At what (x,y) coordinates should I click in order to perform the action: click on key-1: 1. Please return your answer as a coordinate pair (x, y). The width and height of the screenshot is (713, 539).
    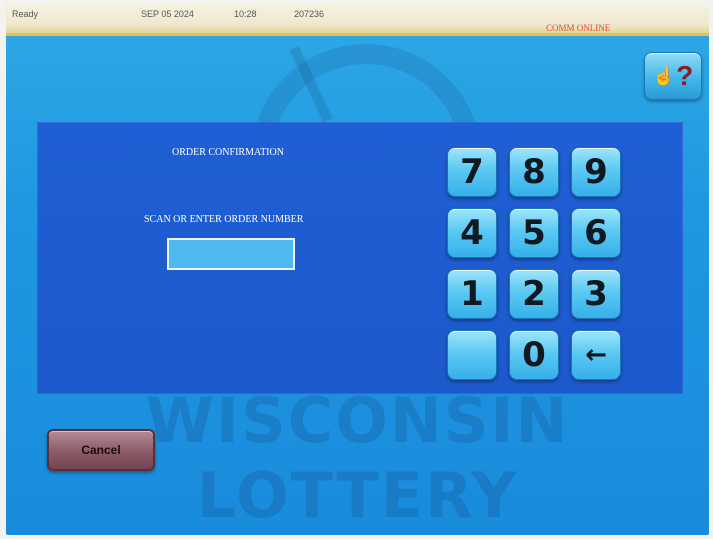
    Looking at the image, I should click on (472, 294).